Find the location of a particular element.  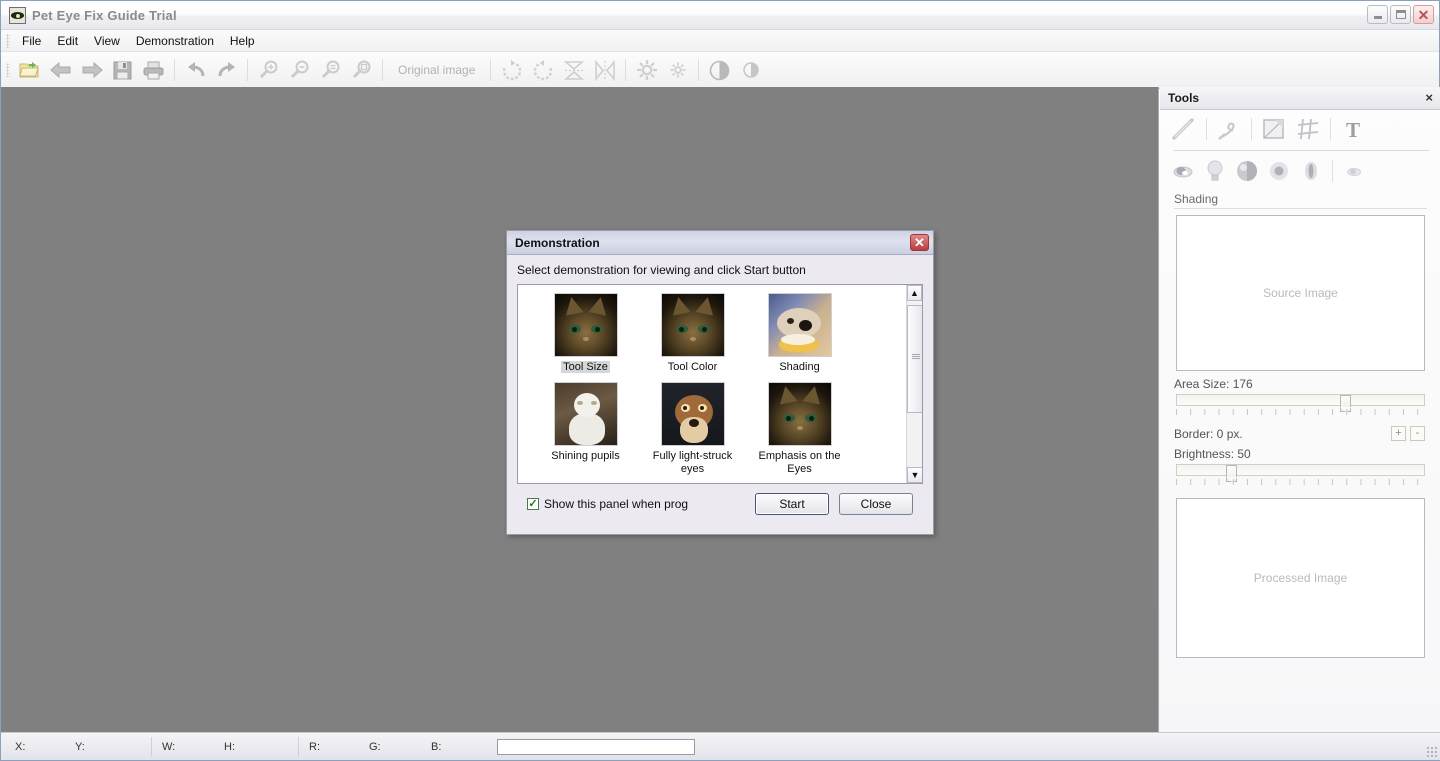

grid-tool-icon is located at coordinates (1308, 129).